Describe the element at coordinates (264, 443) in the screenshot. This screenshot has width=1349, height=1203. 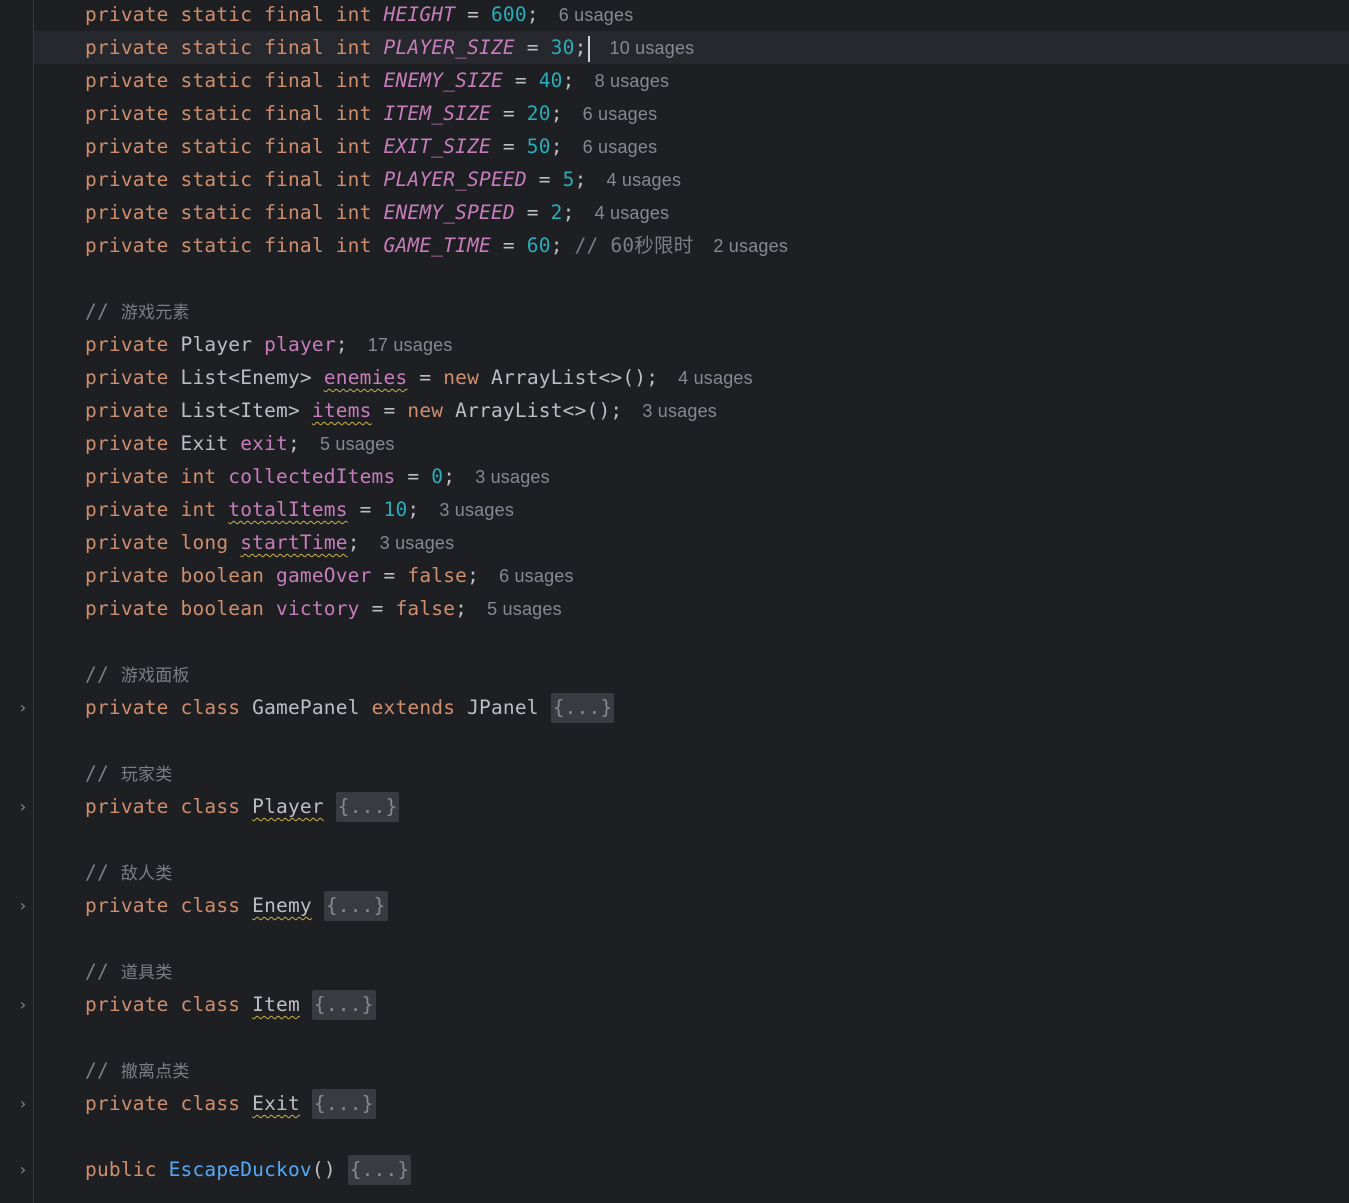
I see `field-name: exit` at that location.